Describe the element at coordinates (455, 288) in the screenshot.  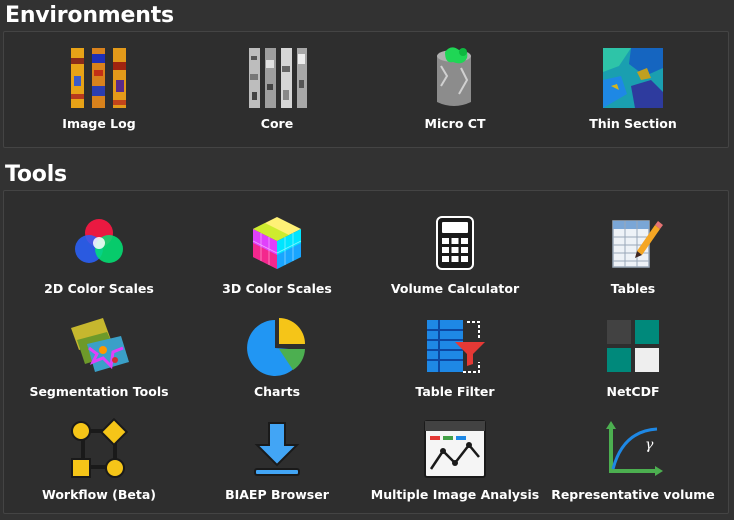
I see `tool-label: Volume Calculator` at that location.